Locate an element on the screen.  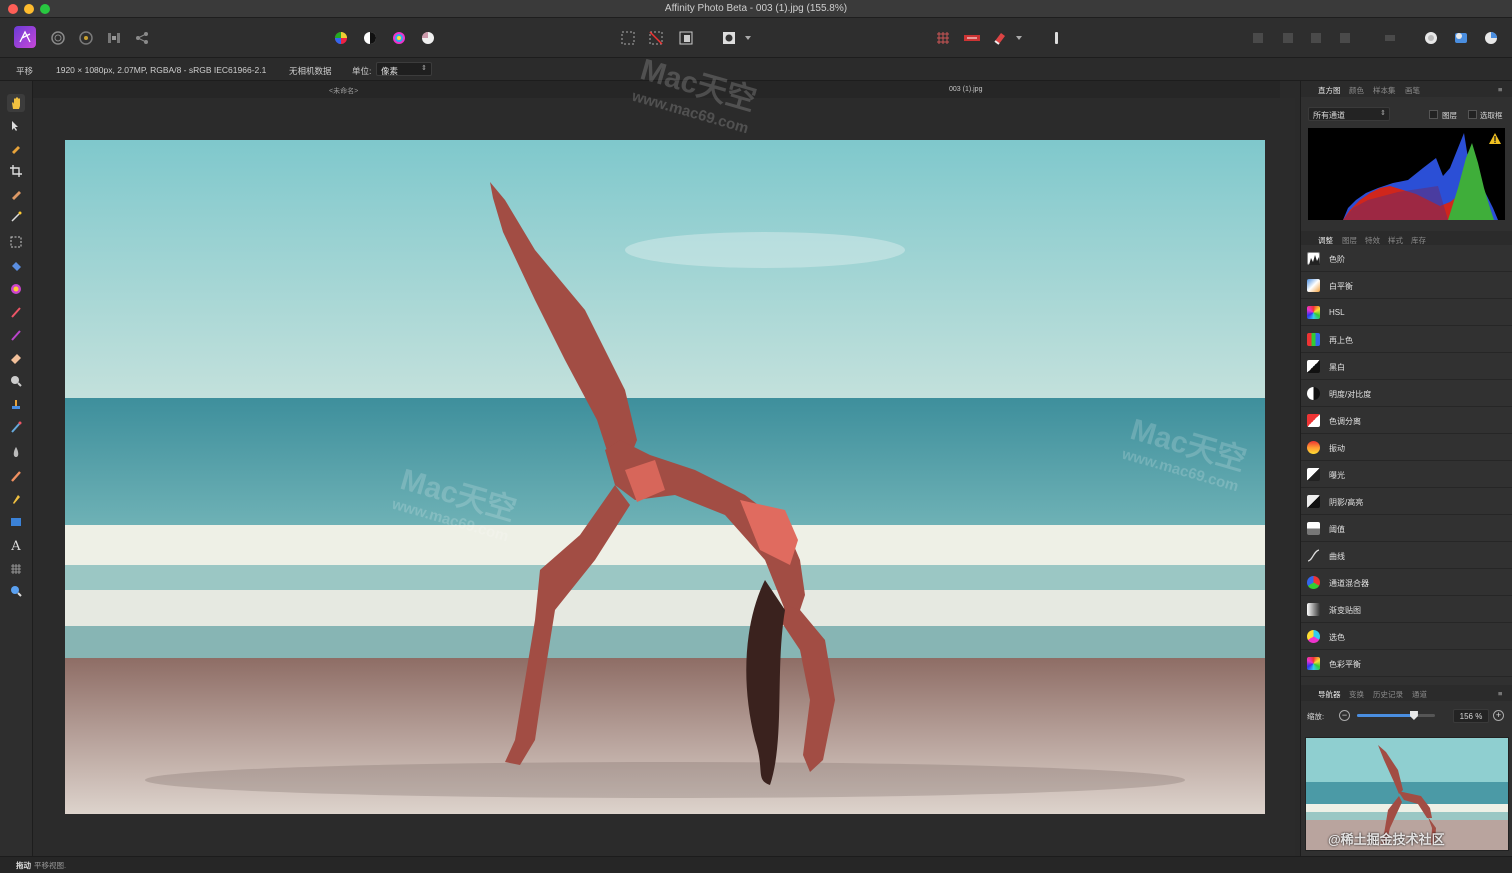
rectangle-tool-icon is located at coordinates (16, 522).